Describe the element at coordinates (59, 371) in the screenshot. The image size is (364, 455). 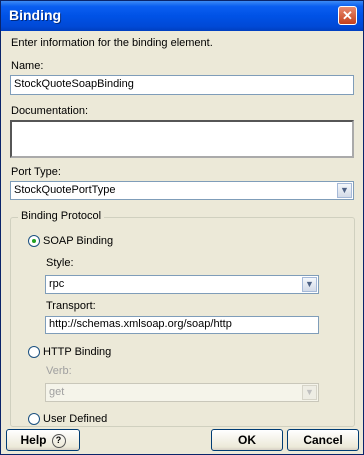
I see `verb-label: Verb:` at that location.